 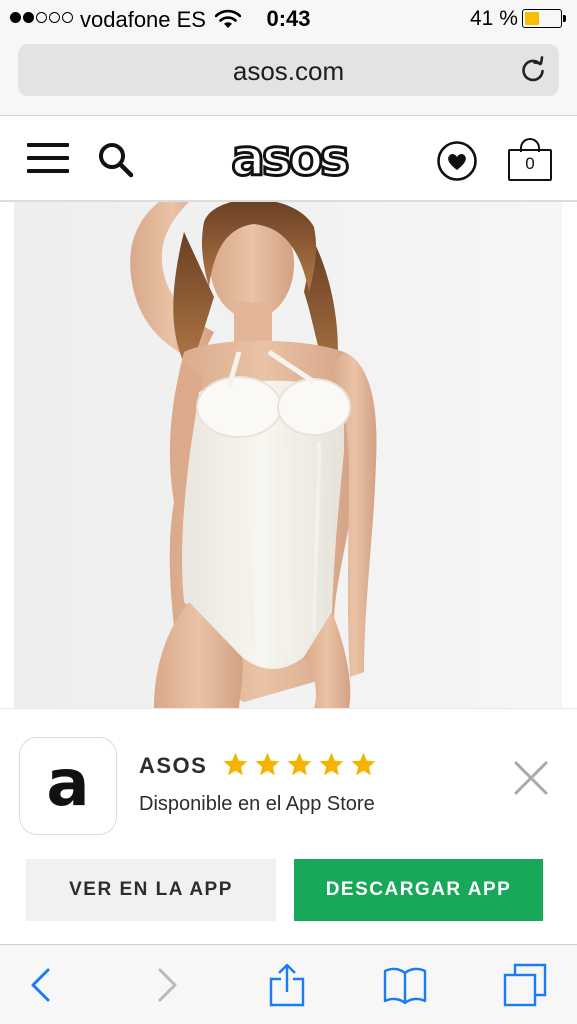 I want to click on browser-toolbar, so click(x=288, y=984).